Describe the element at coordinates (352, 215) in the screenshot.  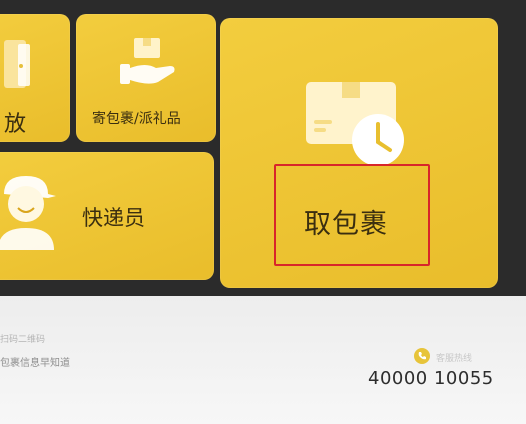
I see `highlight-box` at that location.